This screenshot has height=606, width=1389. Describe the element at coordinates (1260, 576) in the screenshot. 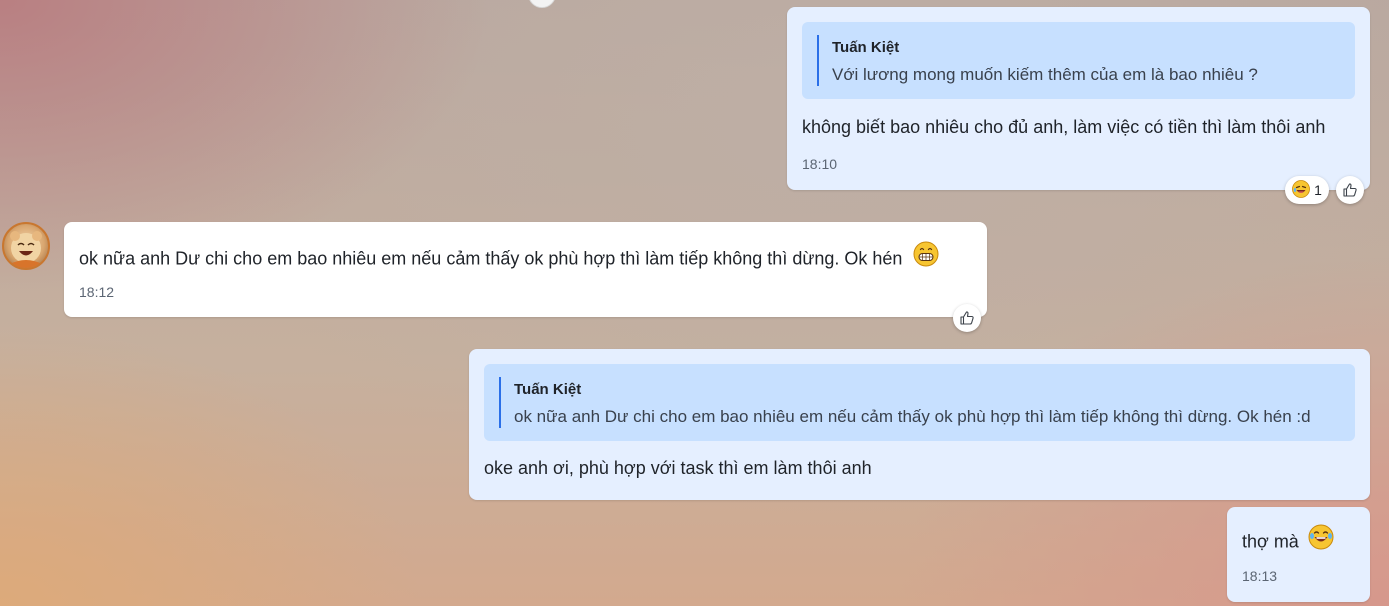

I see `message-time: 18:13` at that location.